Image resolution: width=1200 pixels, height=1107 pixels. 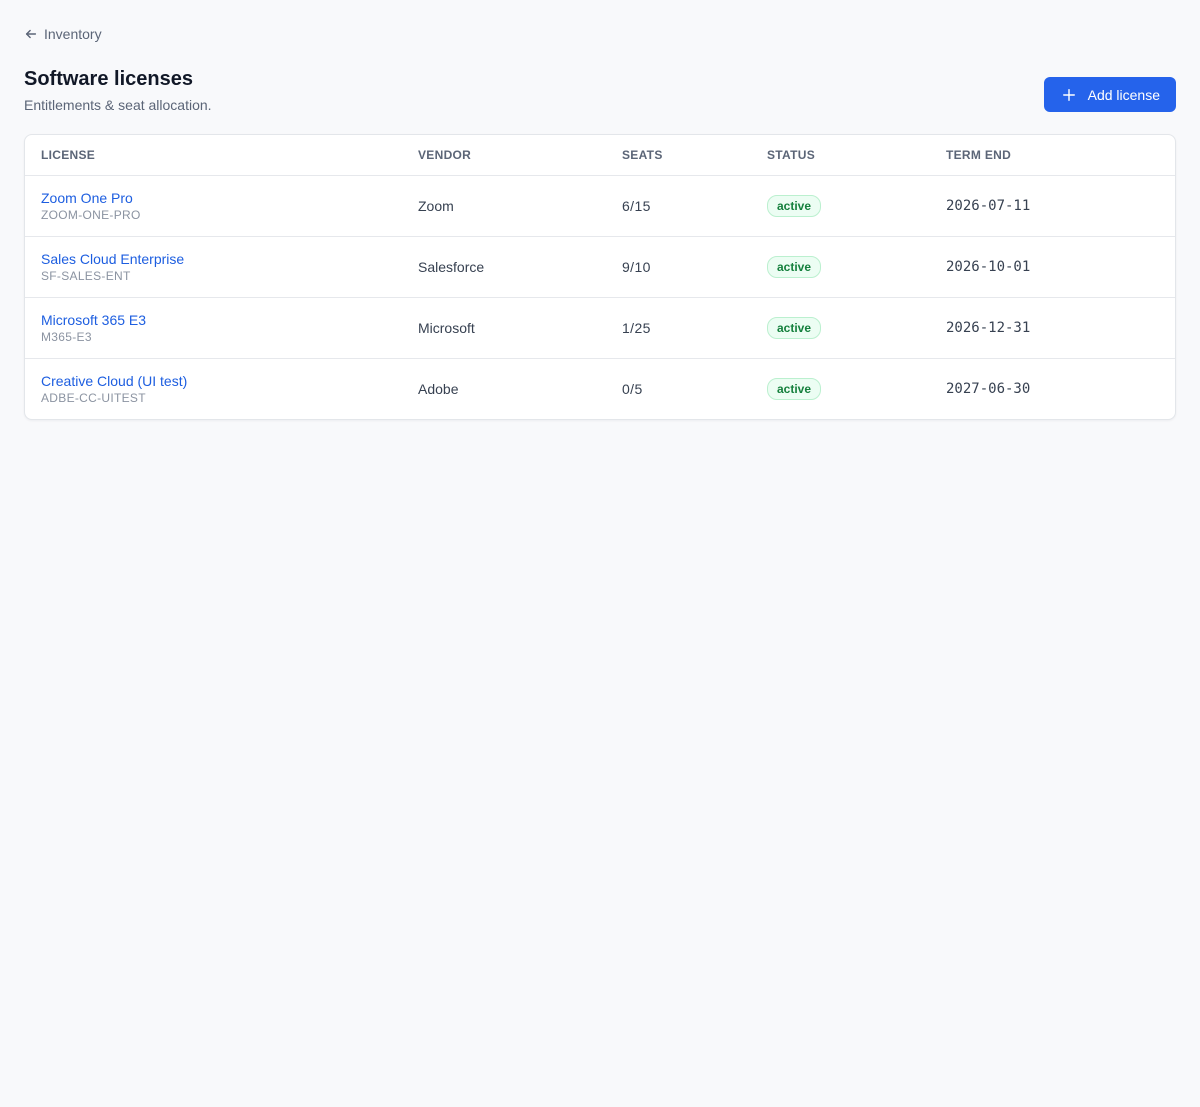 I want to click on column-header-status: STATUS, so click(x=840, y=155).